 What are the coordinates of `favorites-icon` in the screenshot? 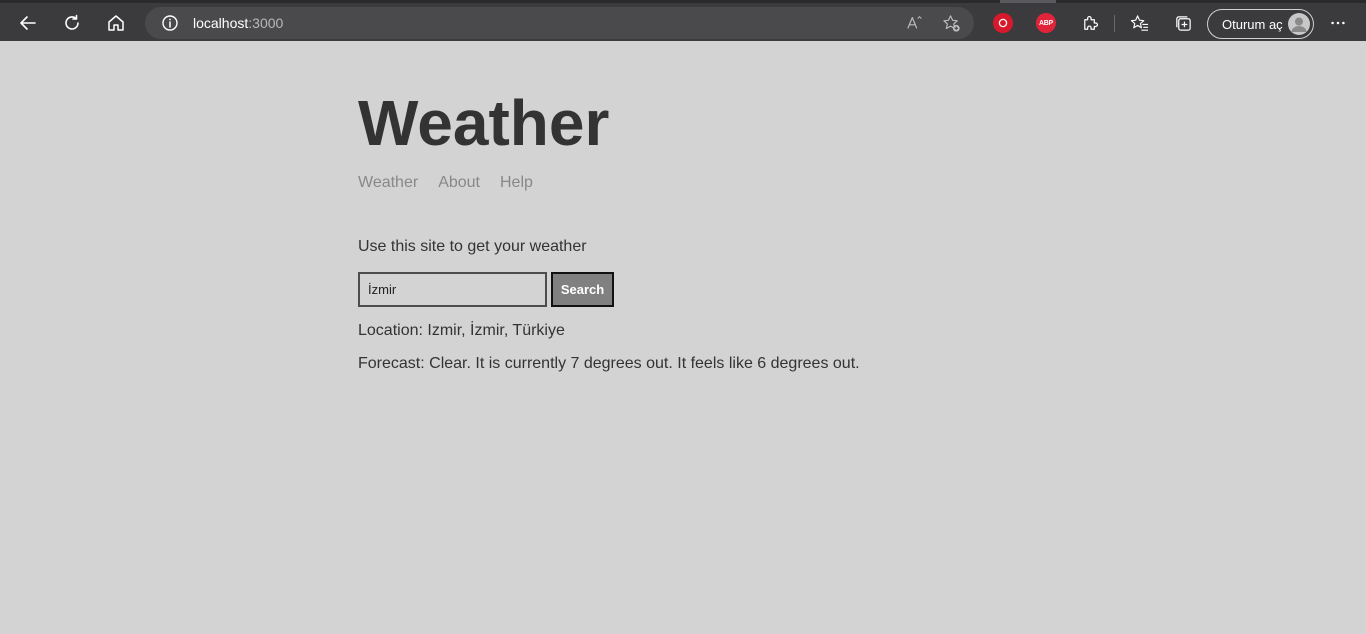 It's located at (1139, 22).